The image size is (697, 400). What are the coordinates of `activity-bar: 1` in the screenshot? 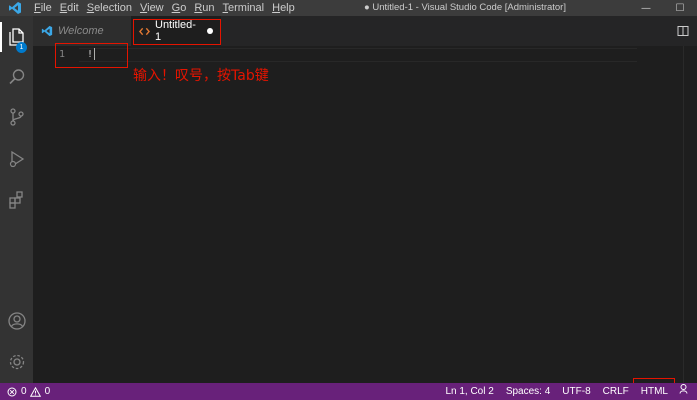 It's located at (16, 199).